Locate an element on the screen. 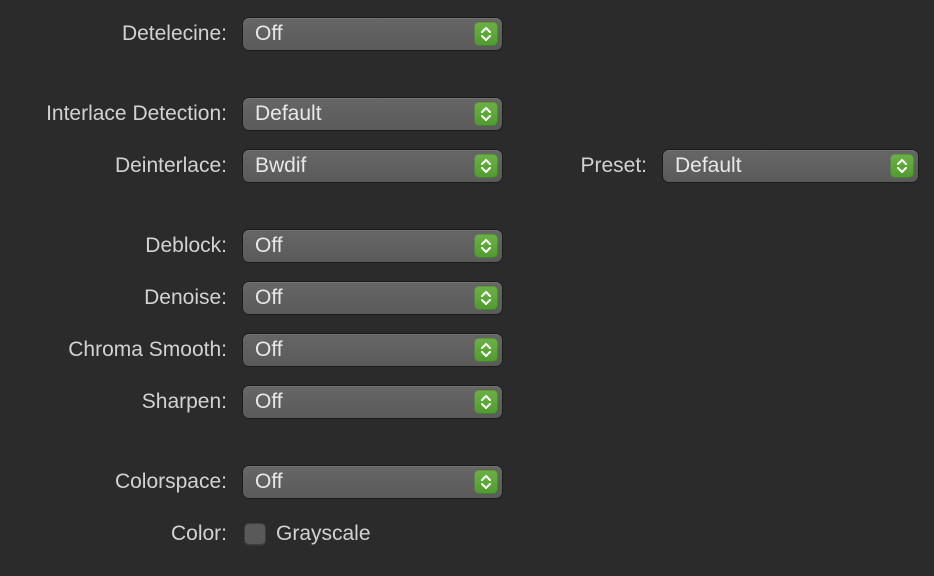 This screenshot has height=576, width=934. chroma-smooth-value: Off is located at coordinates (269, 349).